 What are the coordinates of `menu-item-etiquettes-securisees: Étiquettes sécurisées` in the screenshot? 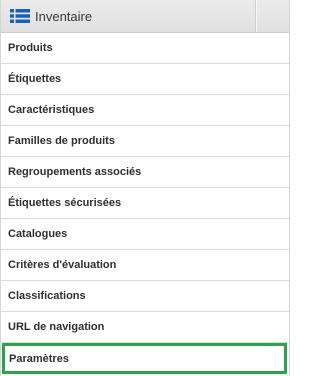 It's located at (145, 203).